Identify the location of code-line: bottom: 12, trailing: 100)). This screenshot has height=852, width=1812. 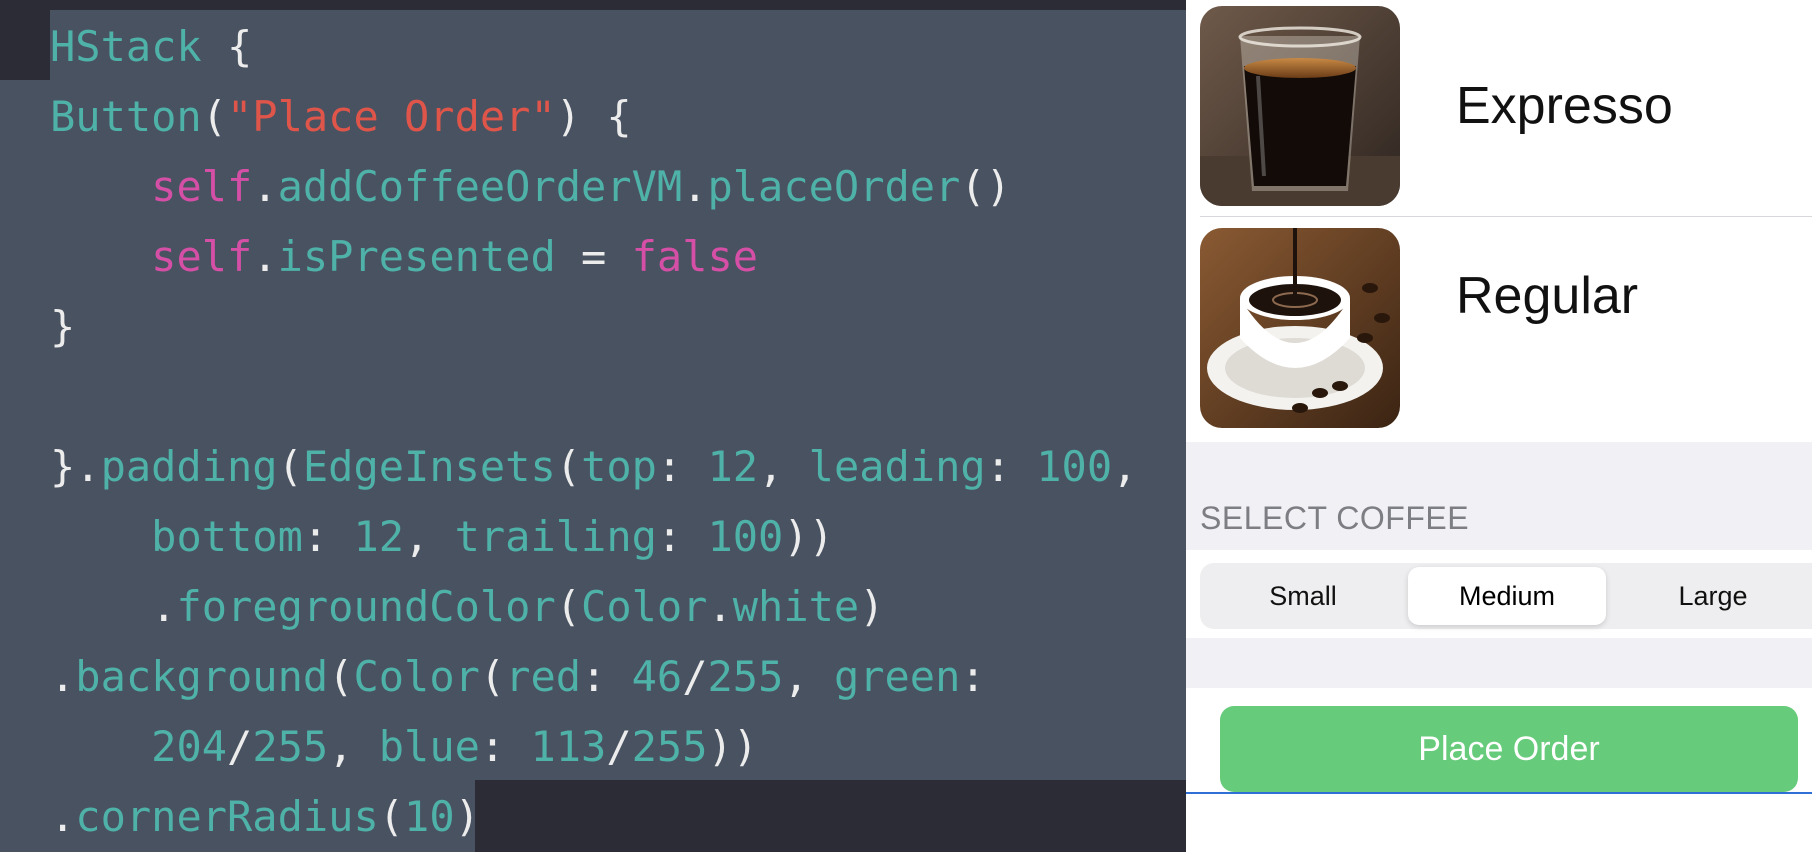
(593, 537).